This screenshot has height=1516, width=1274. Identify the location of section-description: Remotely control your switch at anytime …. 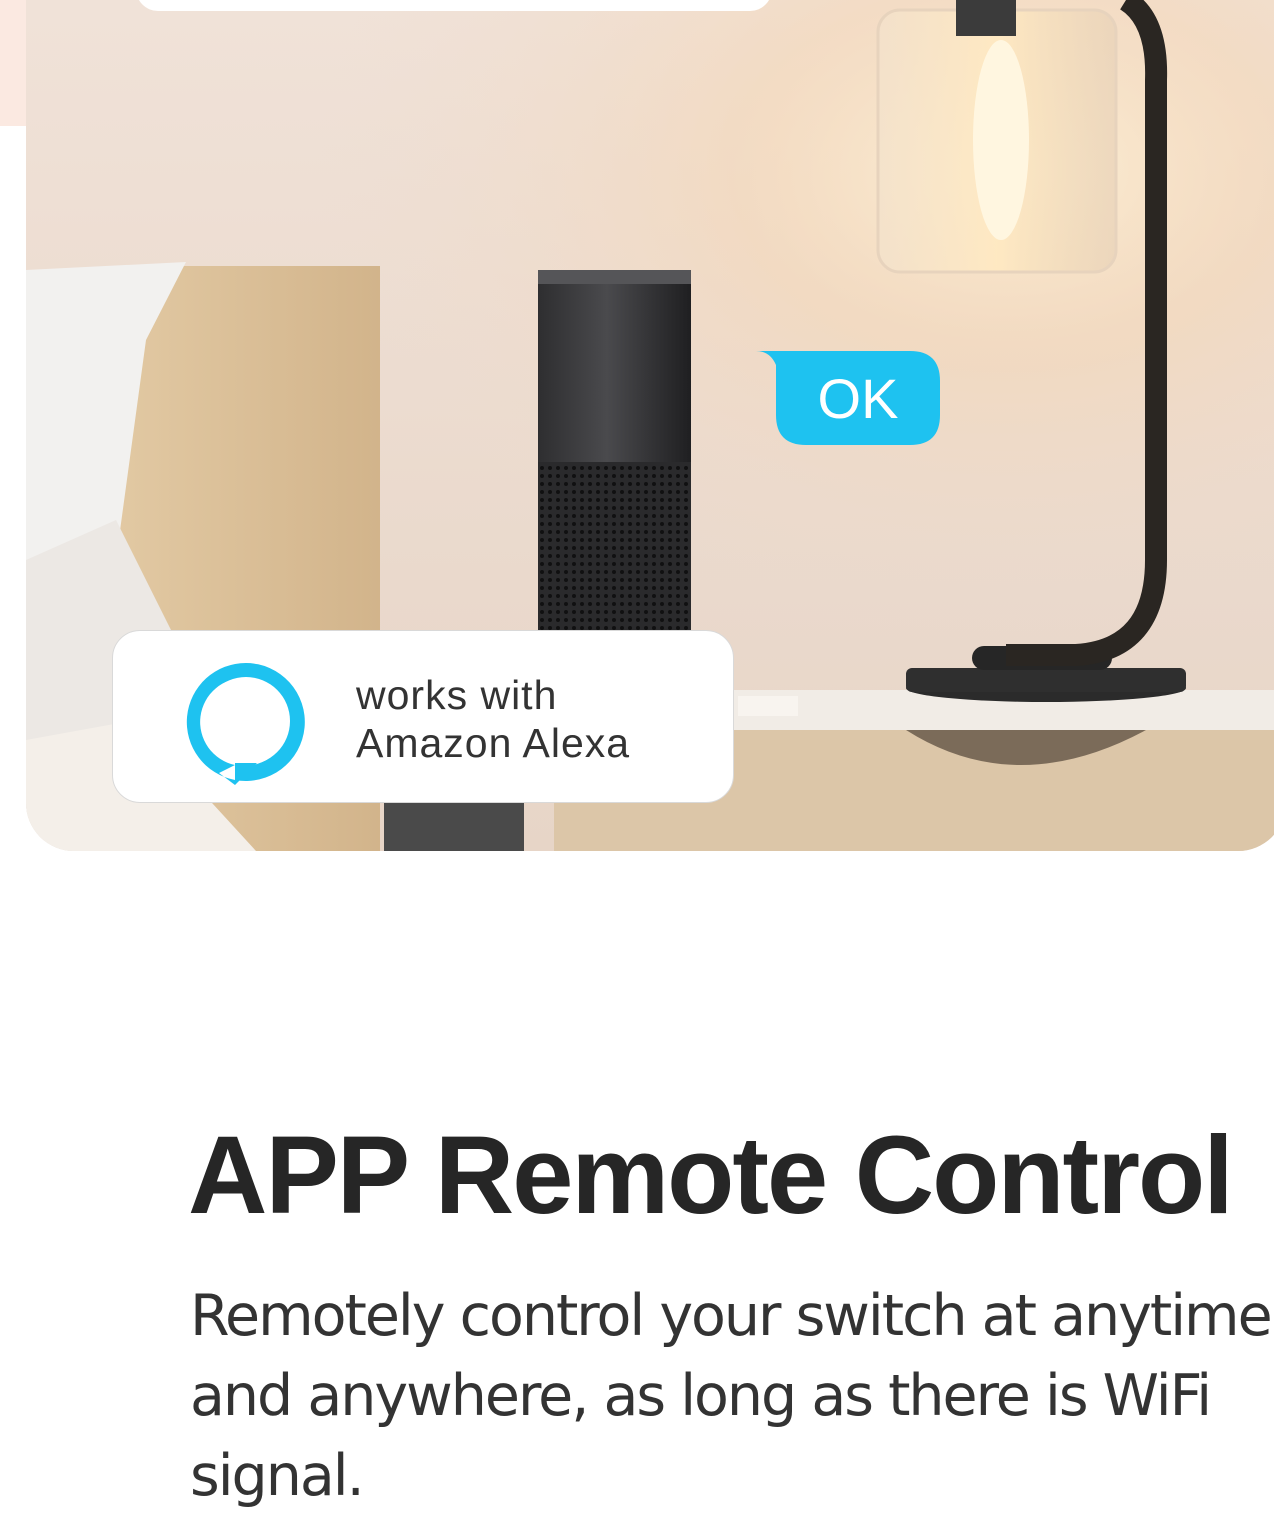
(731, 1396).